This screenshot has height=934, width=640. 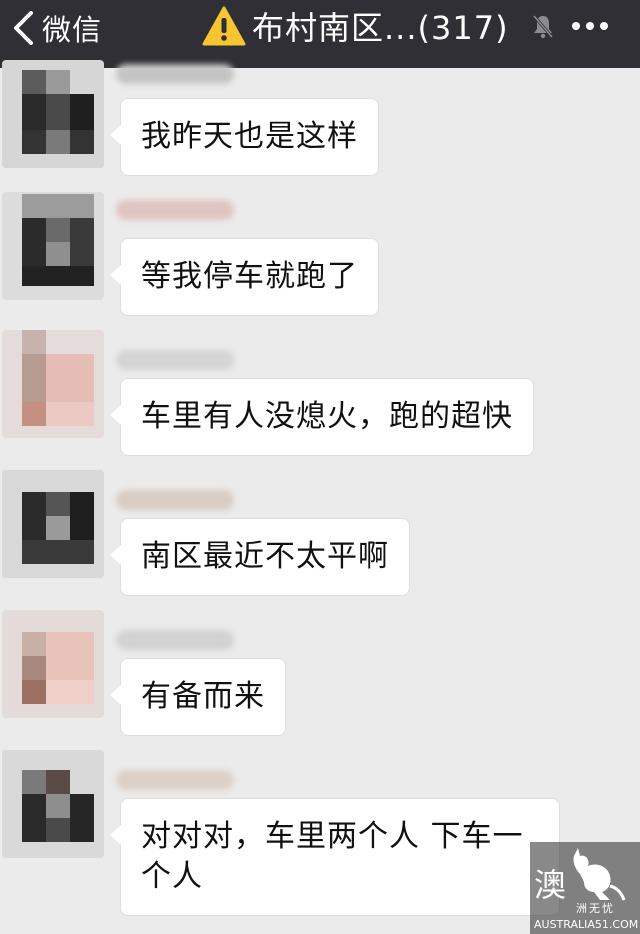 I want to click on watermark: 澳 洲无忧 AUSTRALIA51.COM, so click(x=585, y=888).